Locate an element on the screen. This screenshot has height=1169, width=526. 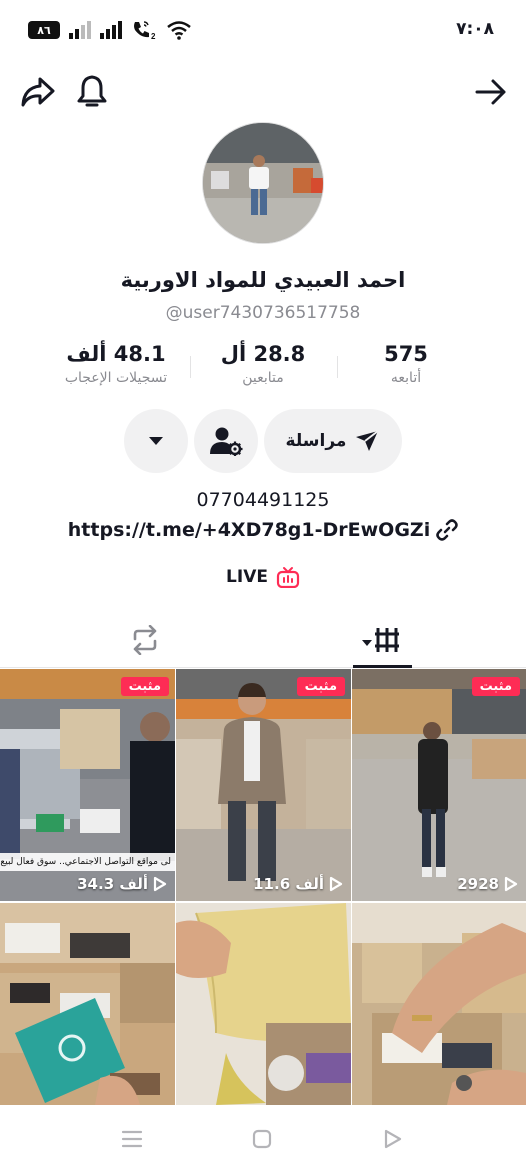
back-button is located at coordinates (491, 92).